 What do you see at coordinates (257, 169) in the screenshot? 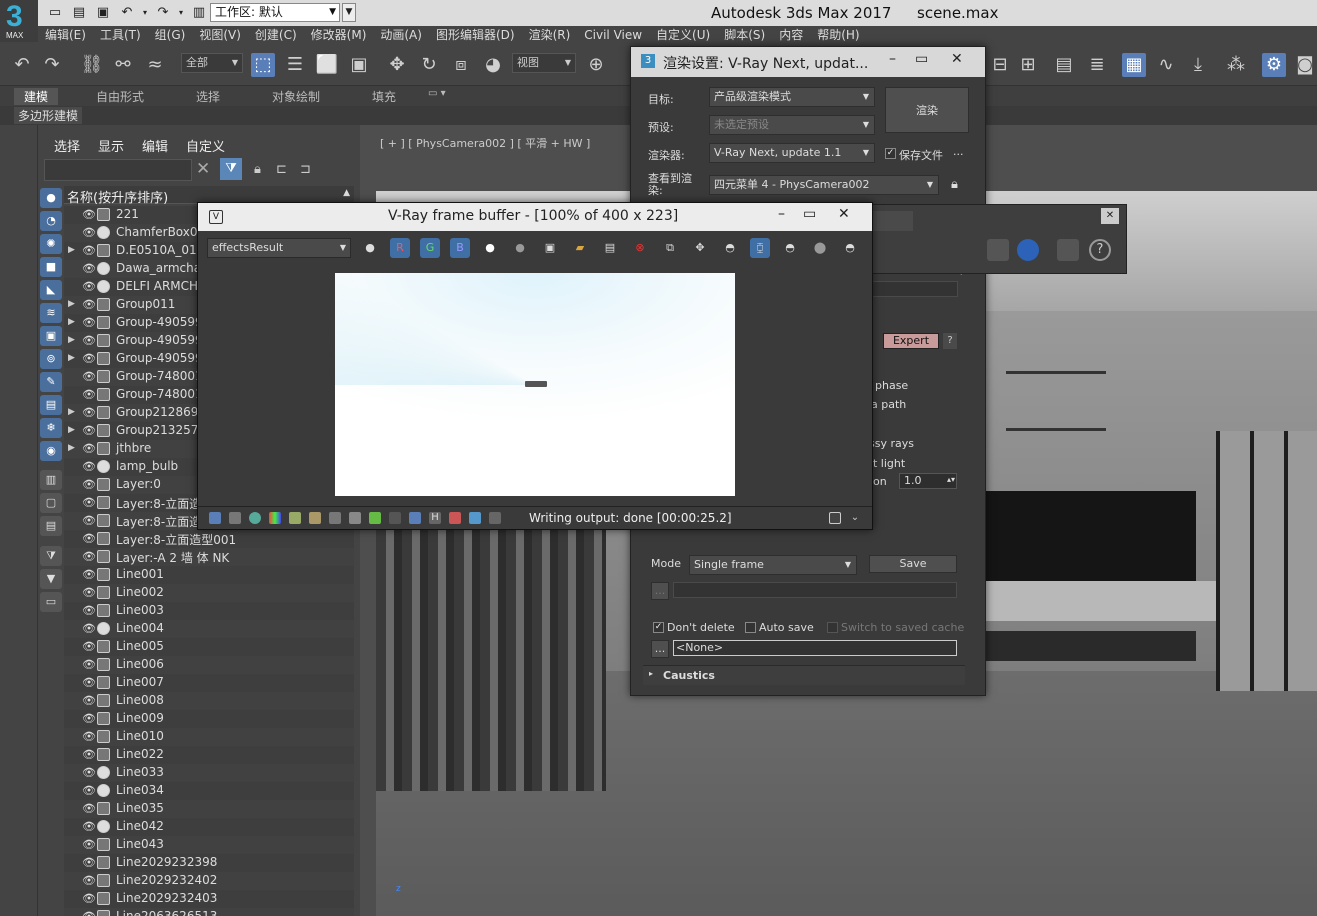
I see `lock-icon: 🔒︎` at bounding box center [257, 169].